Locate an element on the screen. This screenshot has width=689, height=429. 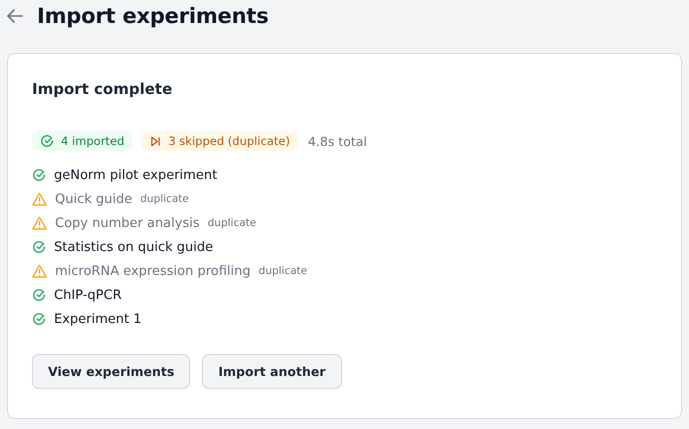
back-arrow-icon is located at coordinates (15, 16).